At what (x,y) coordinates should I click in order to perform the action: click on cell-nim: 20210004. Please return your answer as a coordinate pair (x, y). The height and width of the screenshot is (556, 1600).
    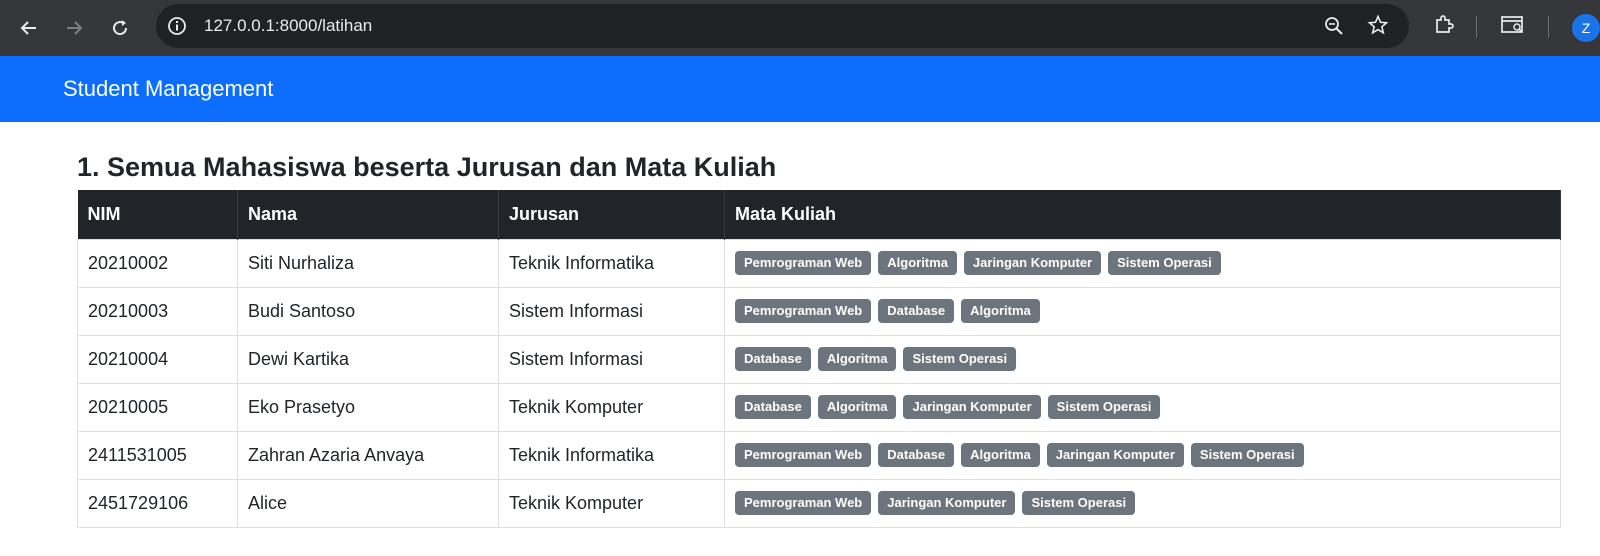
    Looking at the image, I should click on (157, 359).